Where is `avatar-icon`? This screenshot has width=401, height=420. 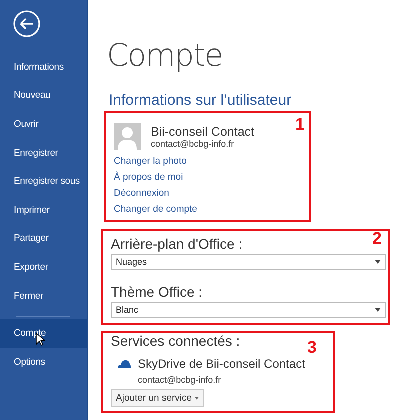 avatar-icon is located at coordinates (127, 136).